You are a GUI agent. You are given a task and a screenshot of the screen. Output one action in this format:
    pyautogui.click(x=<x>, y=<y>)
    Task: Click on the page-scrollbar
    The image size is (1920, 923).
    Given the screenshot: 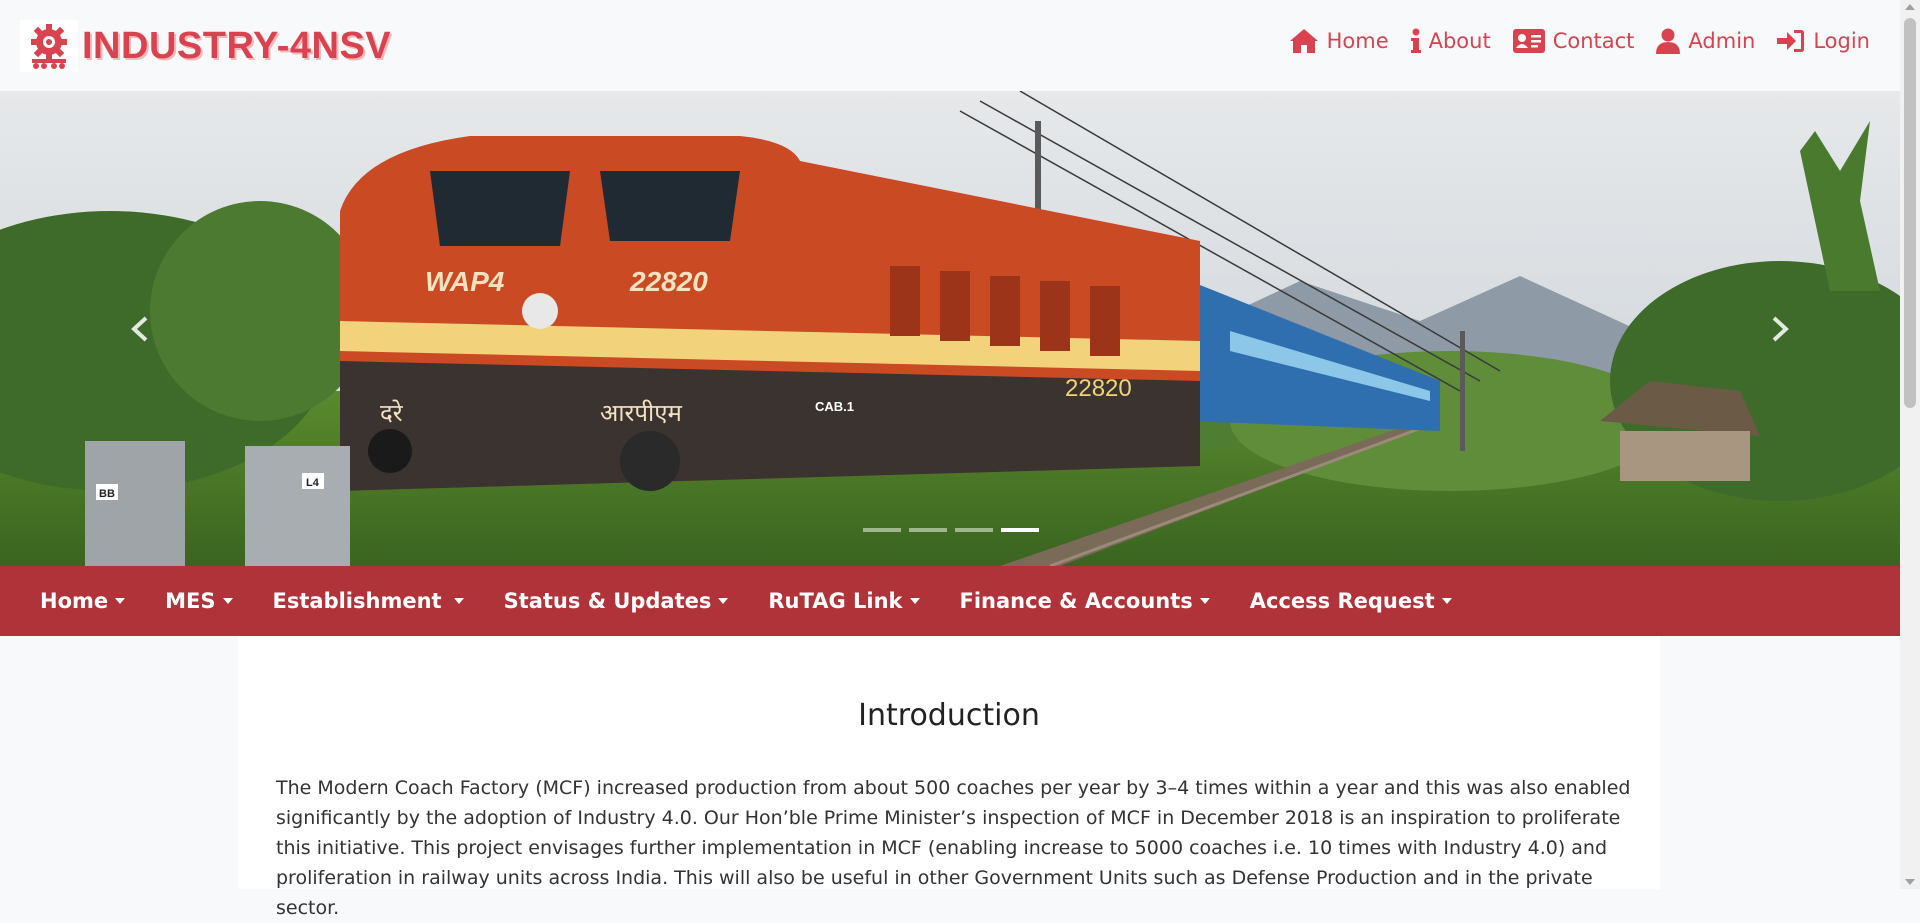 What is the action you would take?
    pyautogui.click(x=1910, y=444)
    